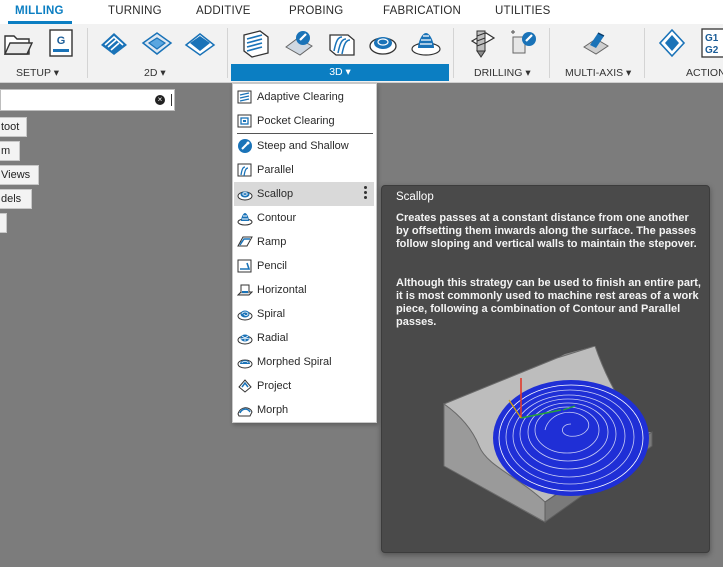 The width and height of the screenshot is (723, 567). I want to click on menu-item-label: Adaptive Clearing, so click(300, 97).